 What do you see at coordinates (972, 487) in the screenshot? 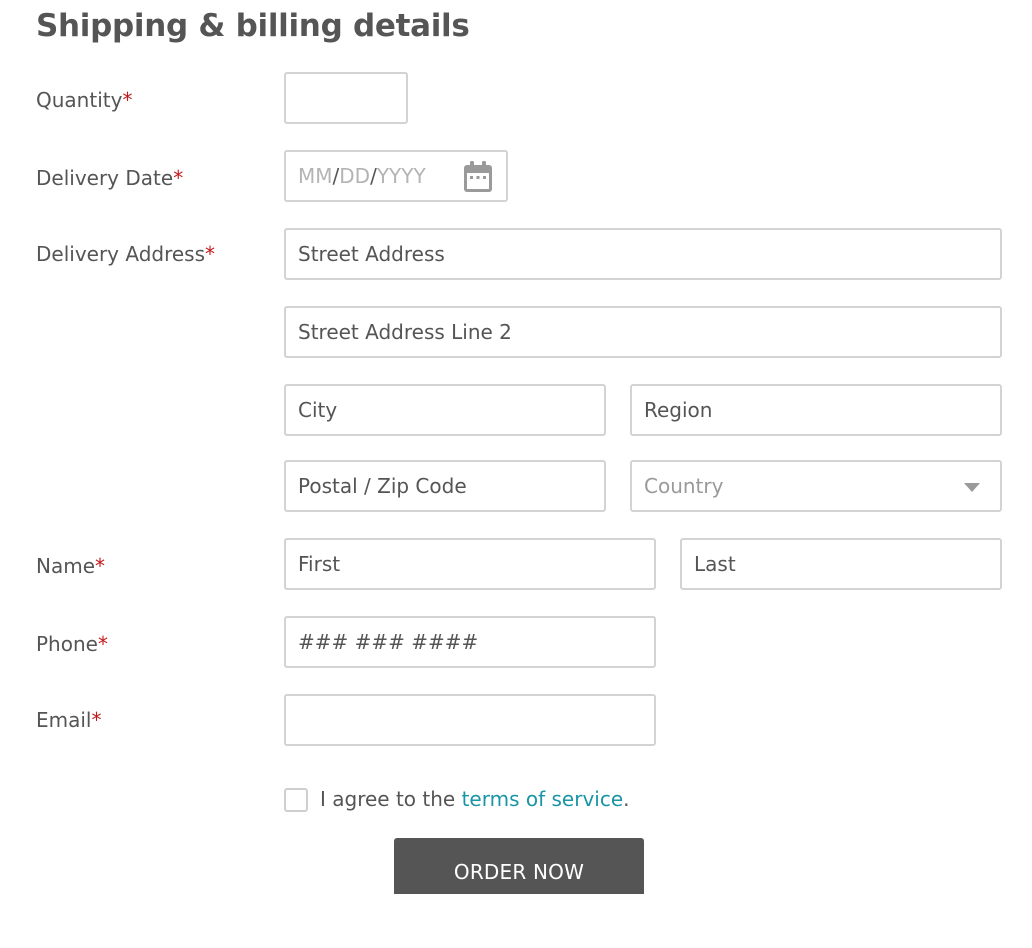
I see `chevron-down-icon` at bounding box center [972, 487].